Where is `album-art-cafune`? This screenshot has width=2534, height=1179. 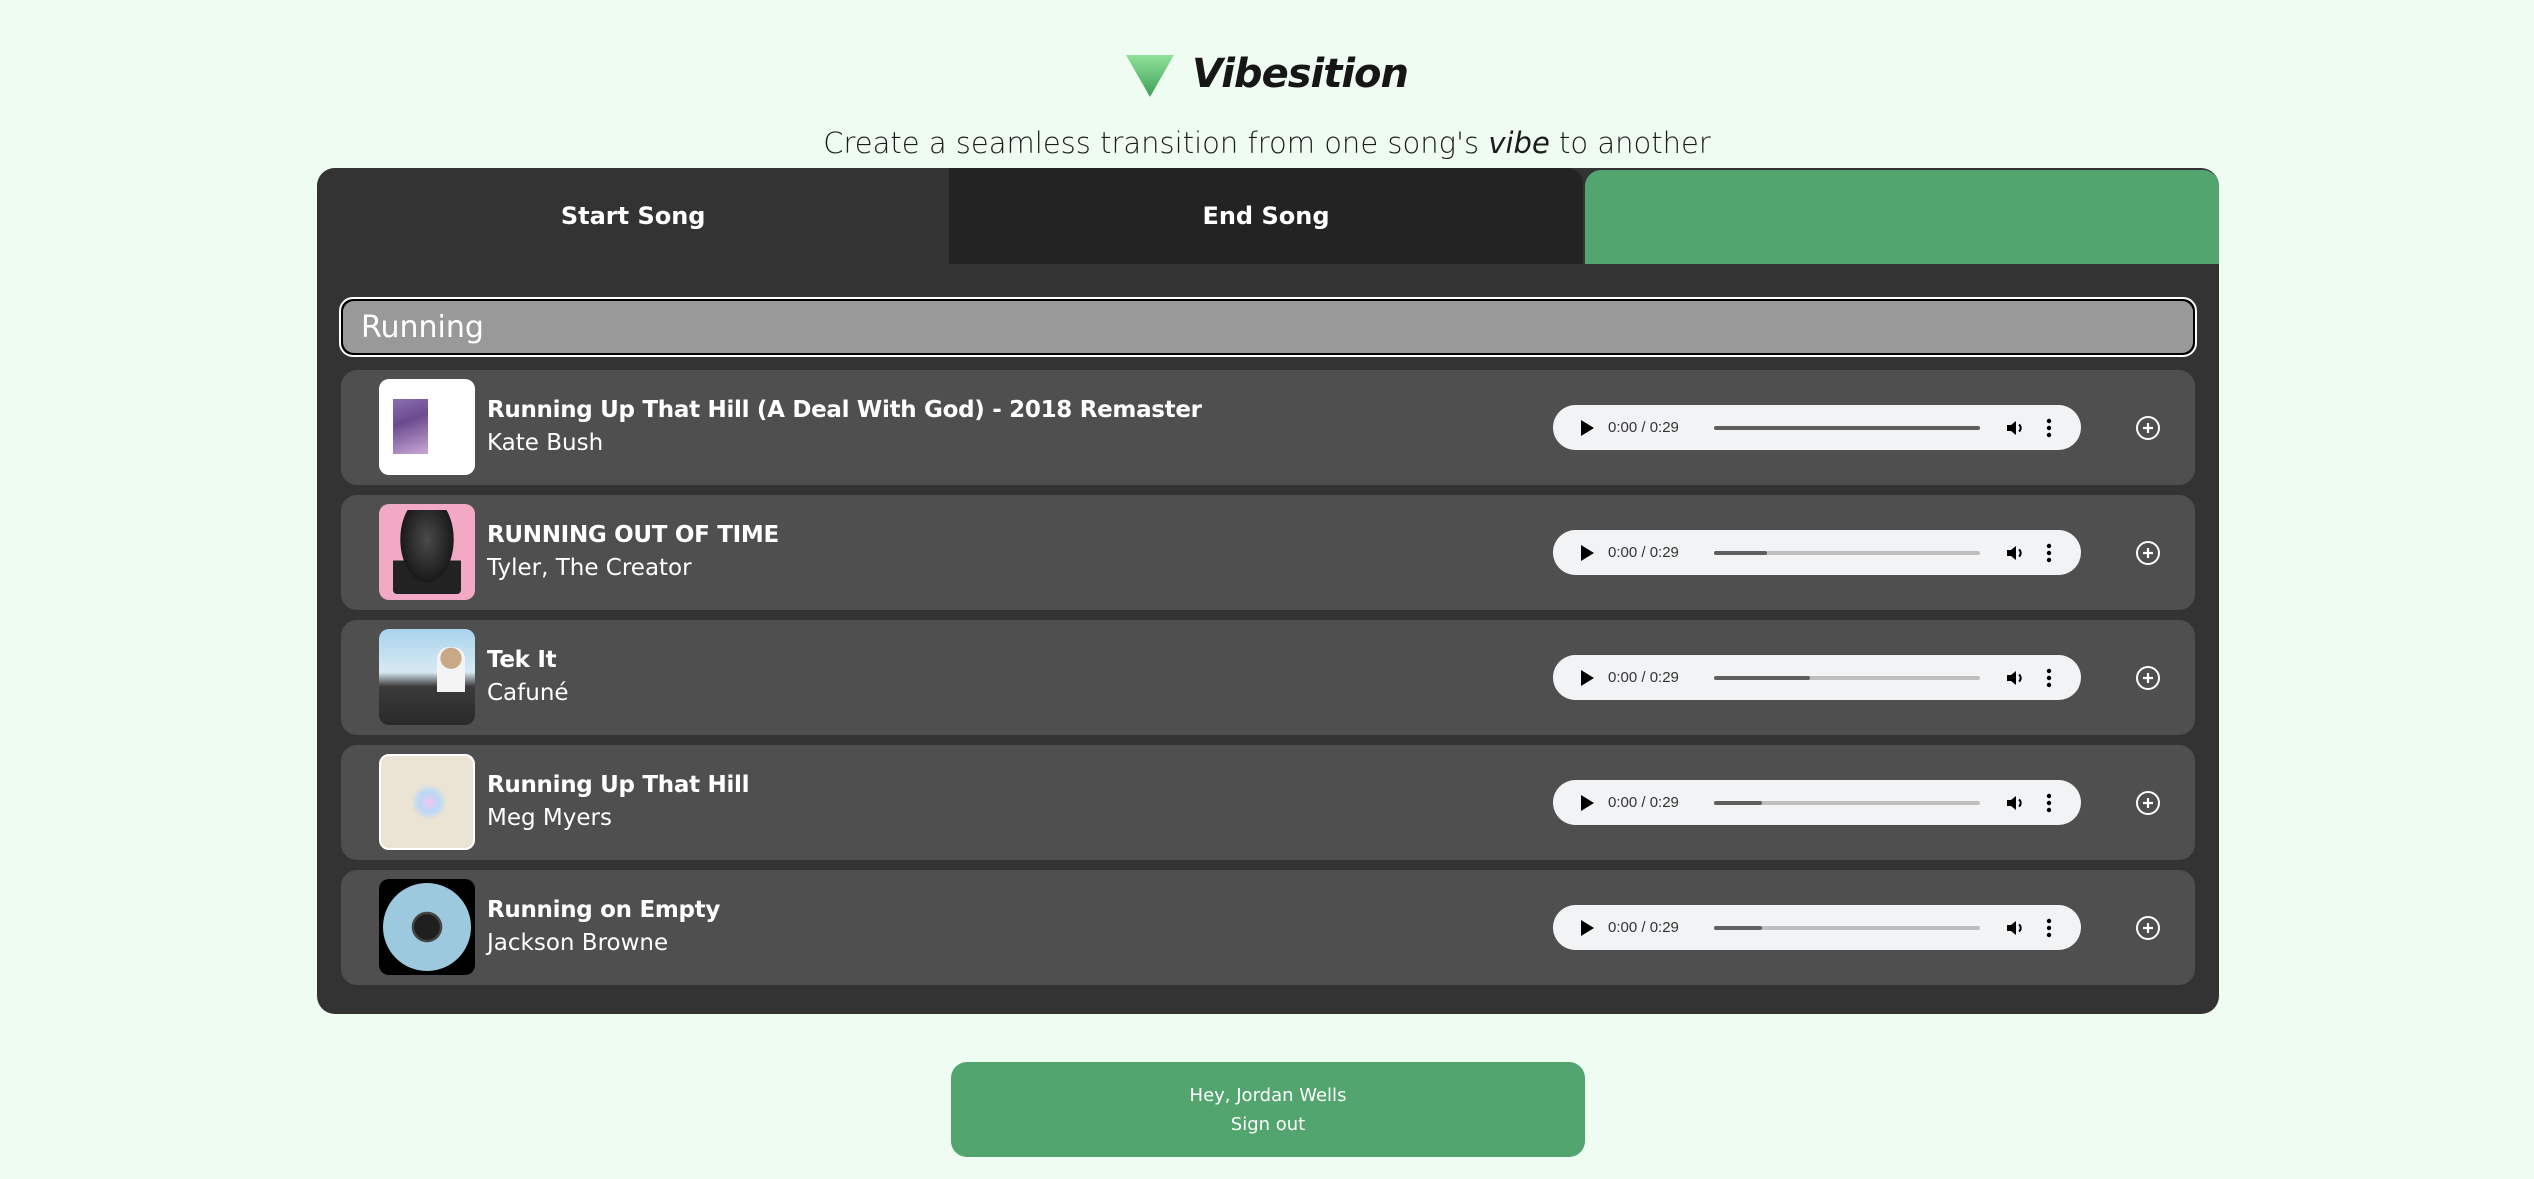 album-art-cafune is located at coordinates (427, 677).